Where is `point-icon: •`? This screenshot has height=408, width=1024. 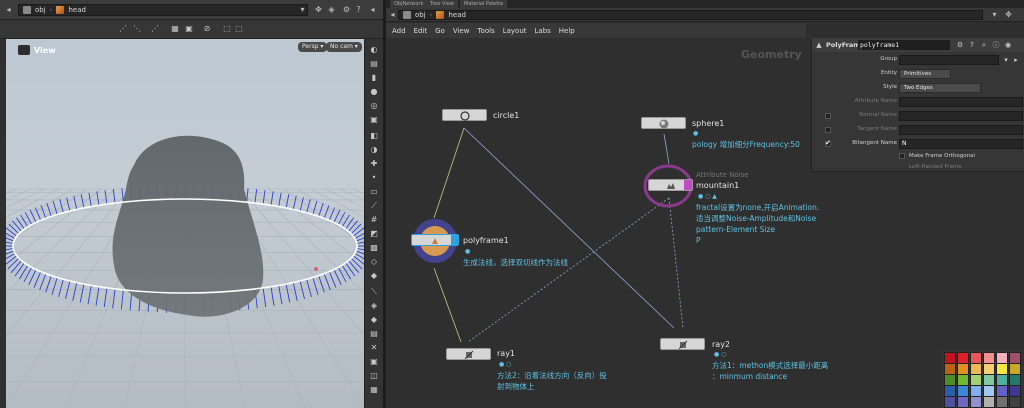
point-icon: • is located at coordinates (374, 178).